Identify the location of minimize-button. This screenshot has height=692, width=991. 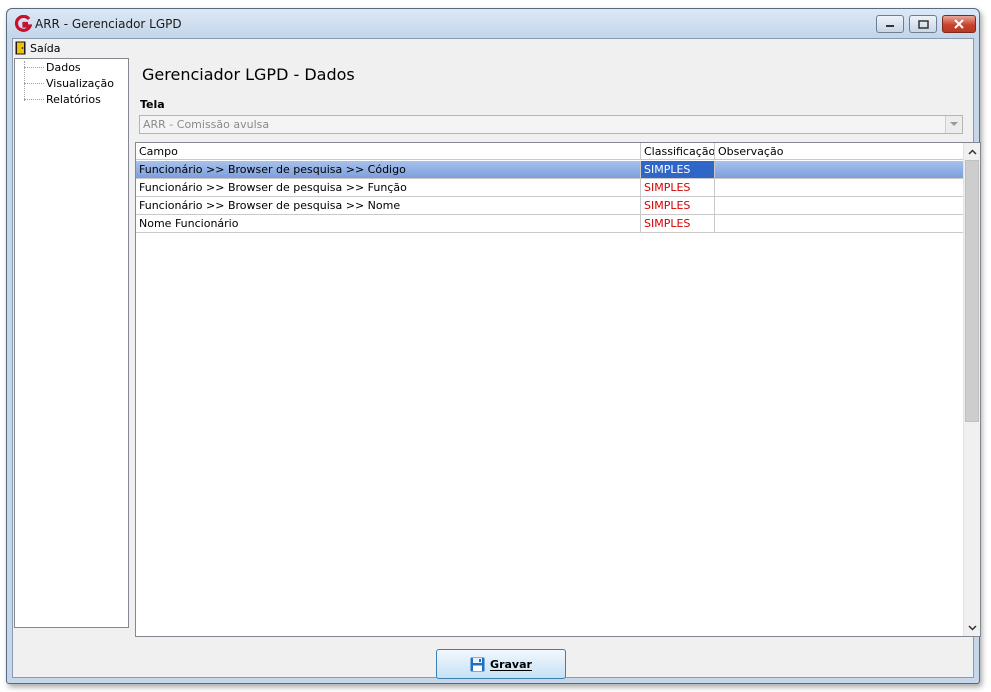
(890, 24).